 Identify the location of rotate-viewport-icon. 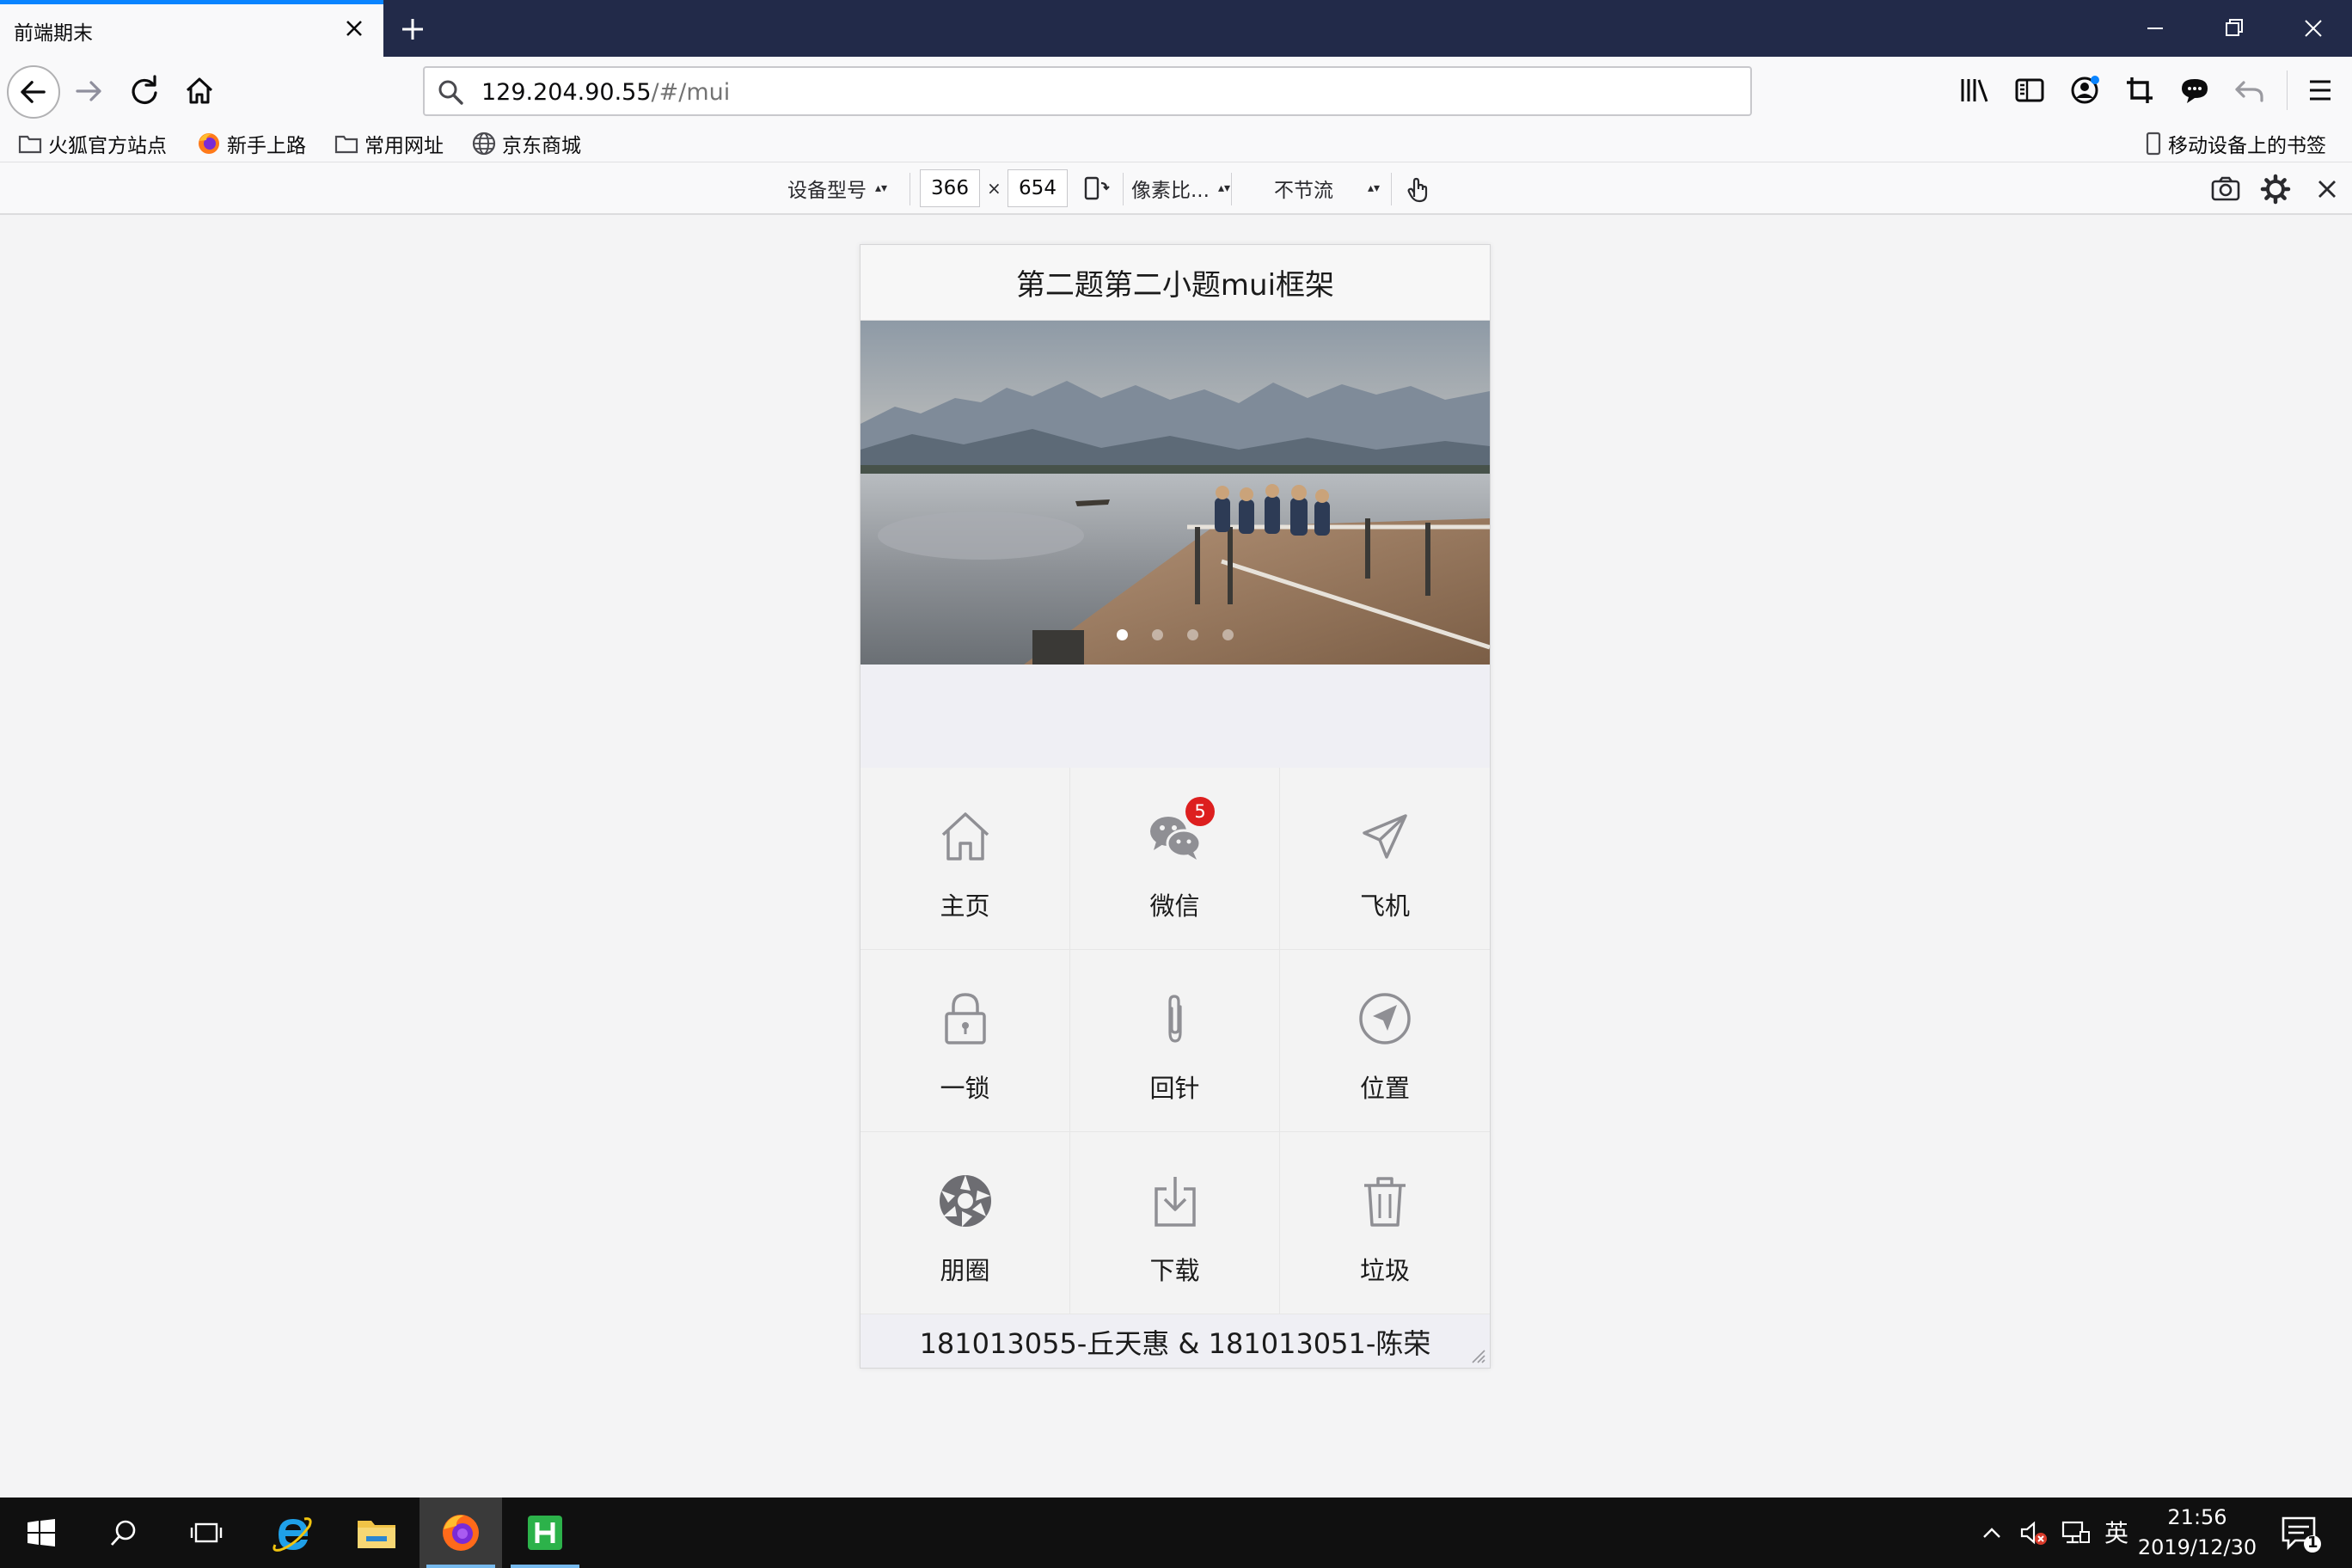
(1096, 189).